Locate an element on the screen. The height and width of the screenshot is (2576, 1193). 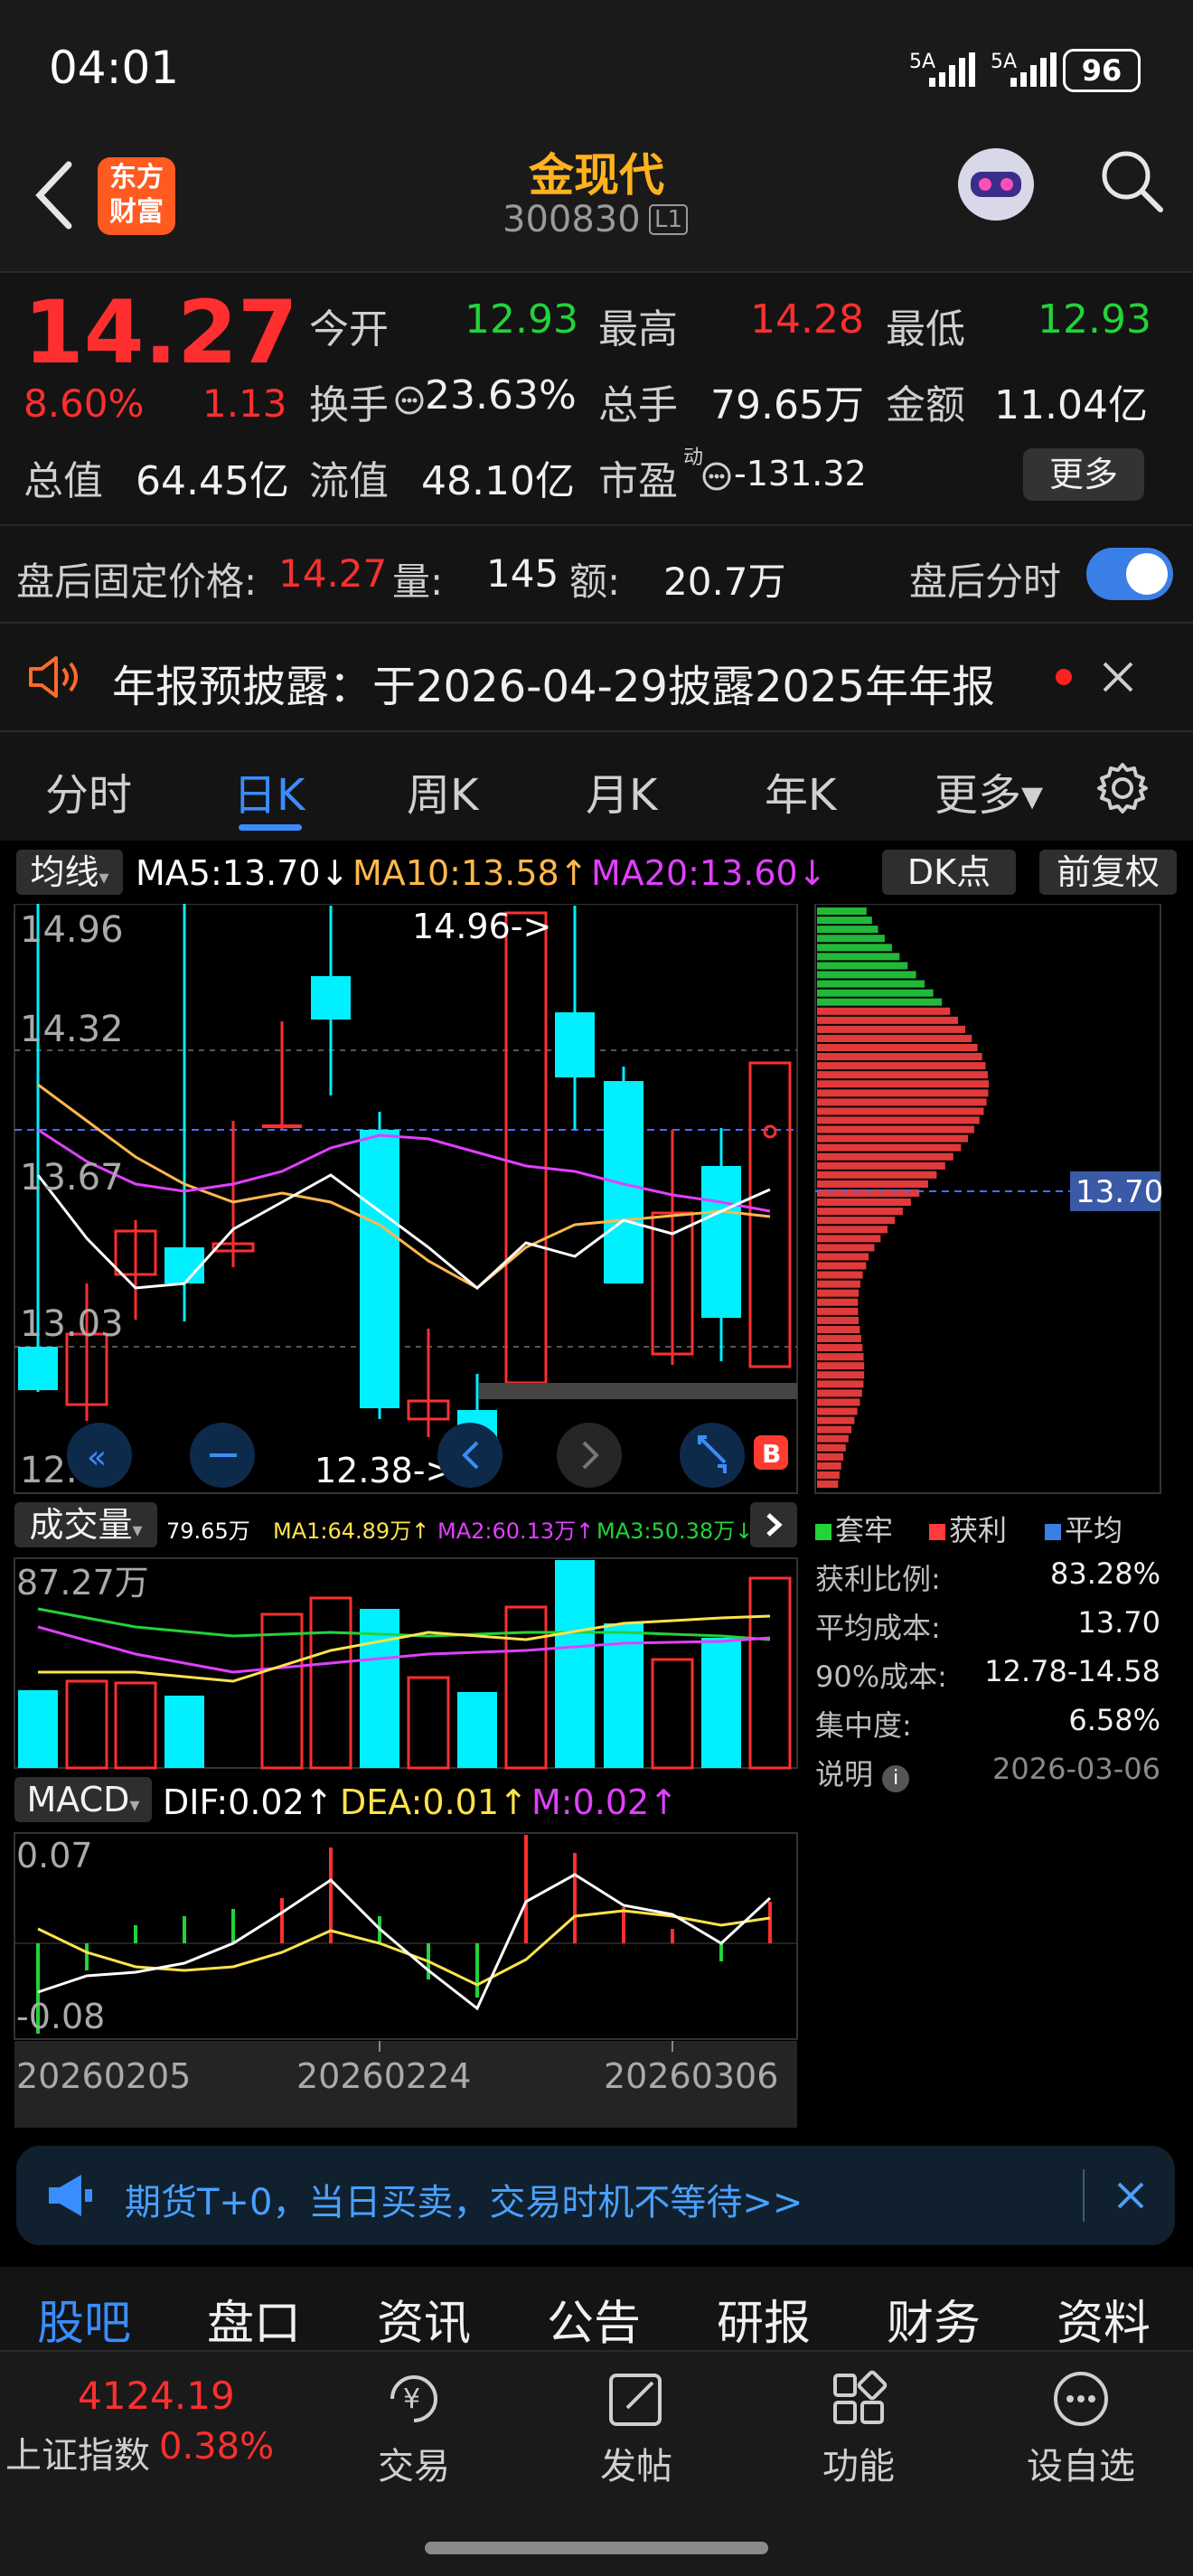
settings-gear-icon is located at coordinates (1122, 788).